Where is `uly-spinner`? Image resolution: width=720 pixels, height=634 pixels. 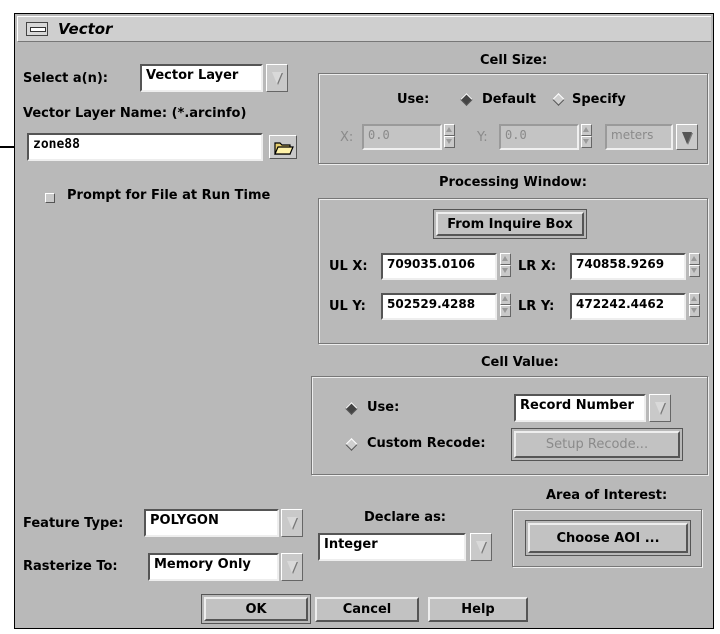 uly-spinner is located at coordinates (506, 306).